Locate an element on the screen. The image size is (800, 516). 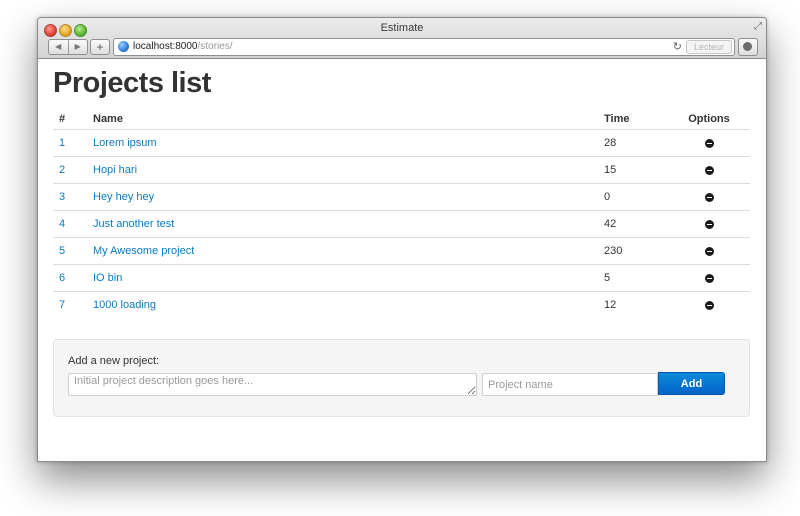
table-row: 7 1000 loading 12 is located at coordinates (401, 304).